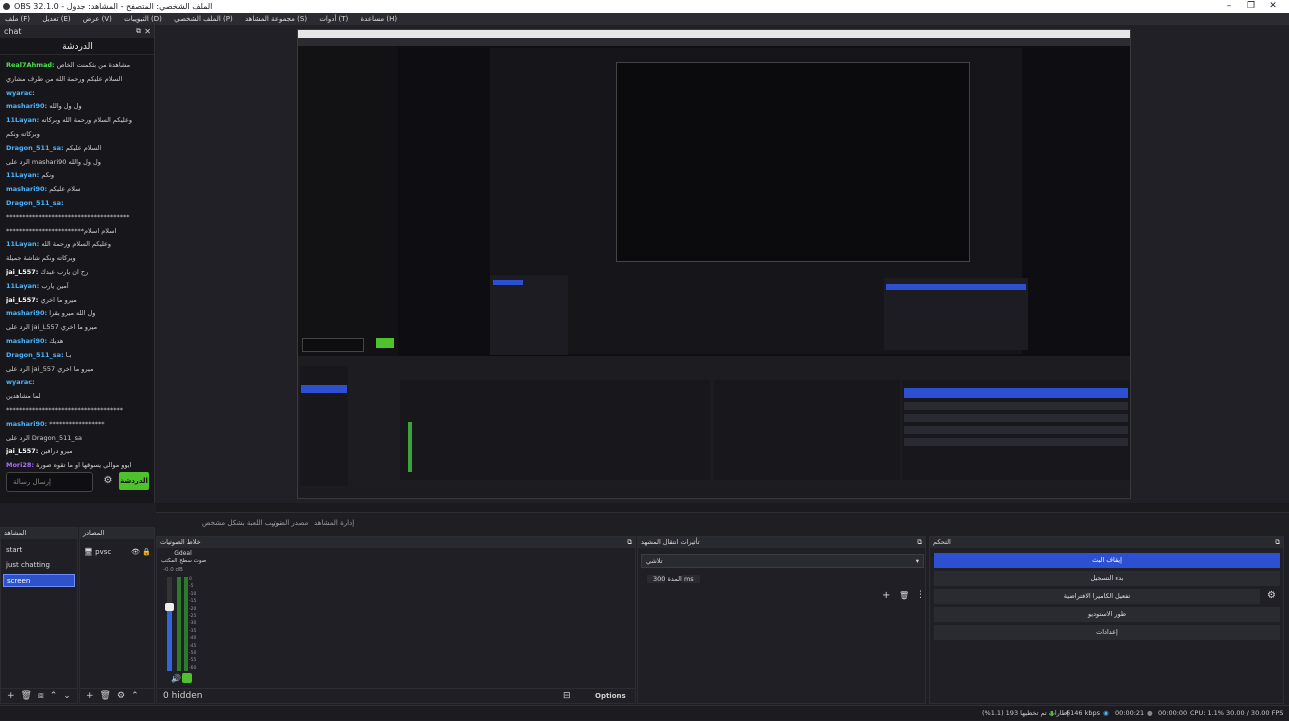 The height and width of the screenshot is (721, 1289). Describe the element at coordinates (39, 580) in the screenshot. I see `scene-item-screen: screen` at that location.